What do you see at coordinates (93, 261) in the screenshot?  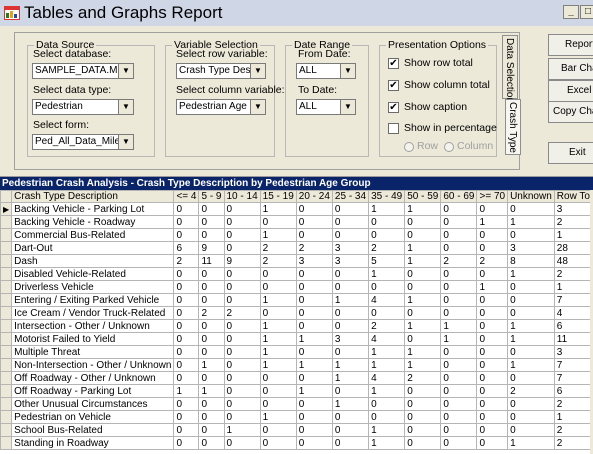 I see `crash-type-cell: Dash` at bounding box center [93, 261].